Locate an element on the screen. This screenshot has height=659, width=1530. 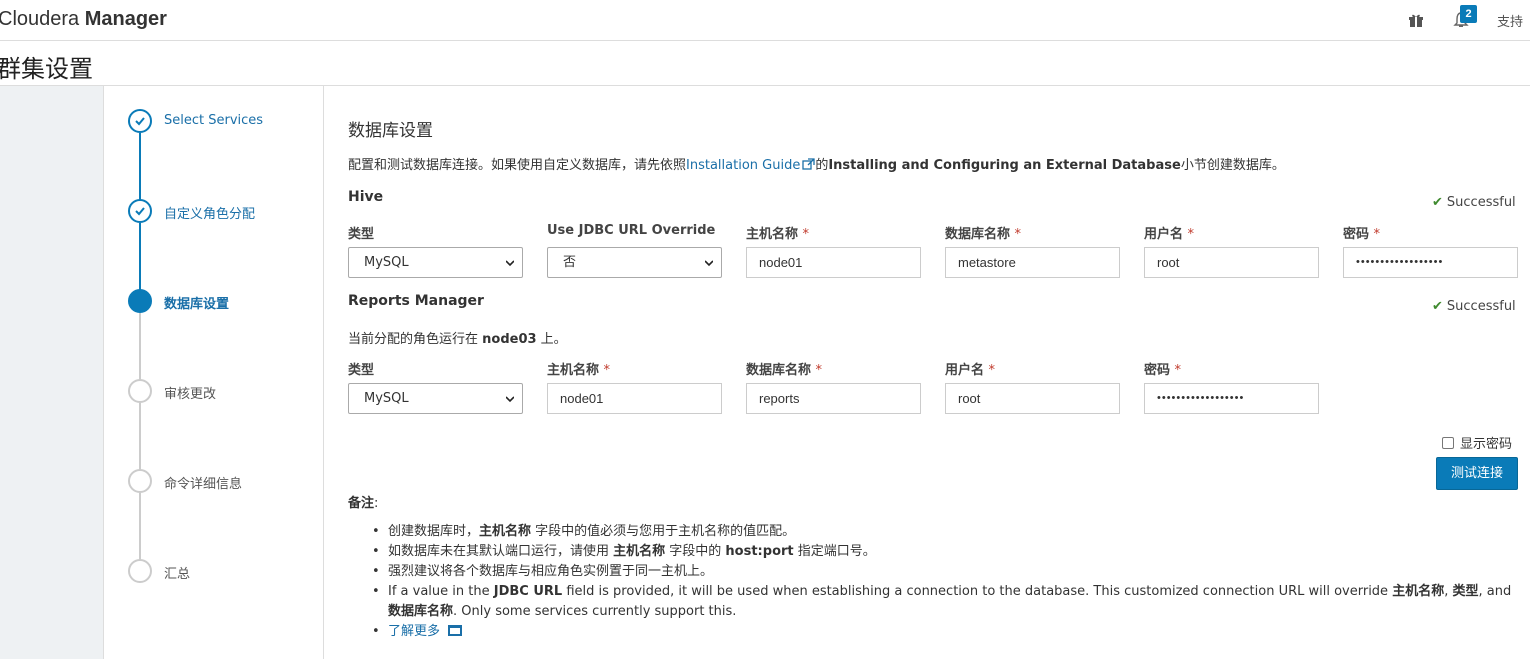
hive-jdbc-override-select: 否 is located at coordinates (634, 262).